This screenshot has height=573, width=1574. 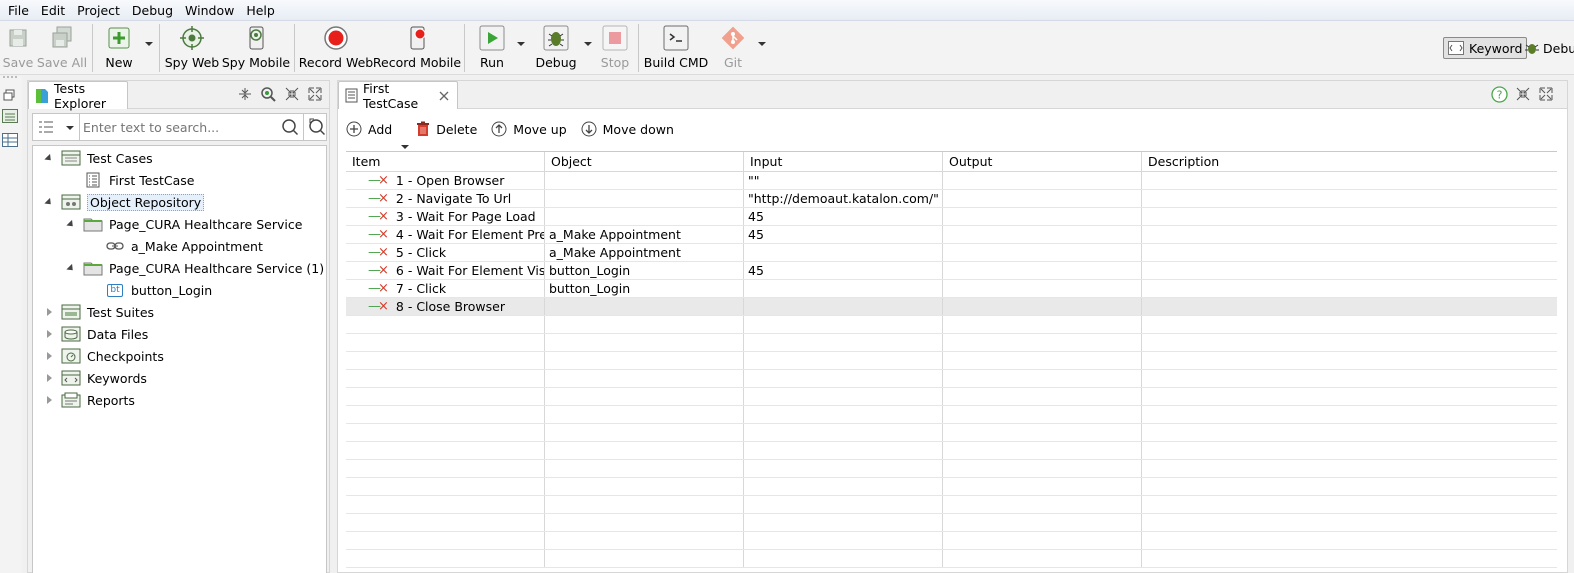 I want to click on column-header-output: Output, so click(x=1042, y=161).